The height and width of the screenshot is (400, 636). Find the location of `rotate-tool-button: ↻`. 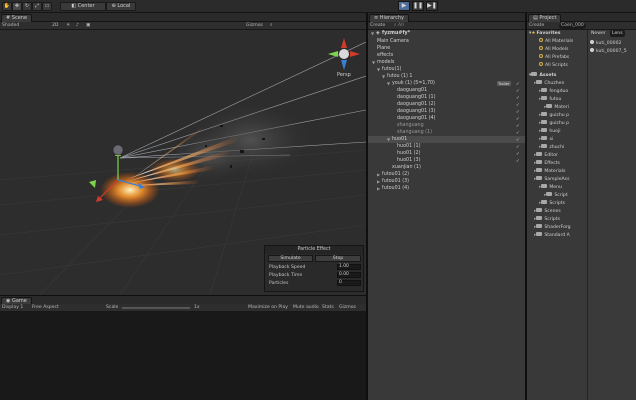

rotate-tool-button: ↻ is located at coordinates (27, 6).